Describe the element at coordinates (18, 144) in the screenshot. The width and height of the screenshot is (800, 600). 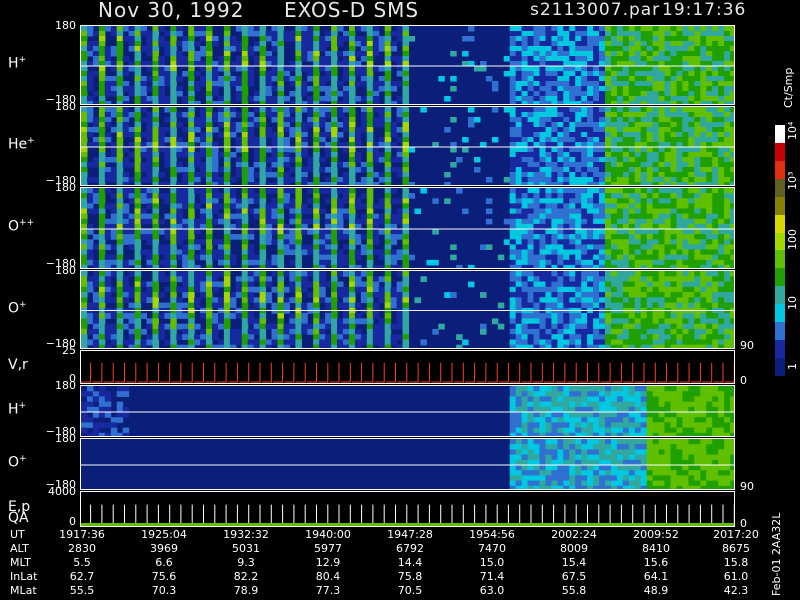
I see `panel-label-text: He` at that location.